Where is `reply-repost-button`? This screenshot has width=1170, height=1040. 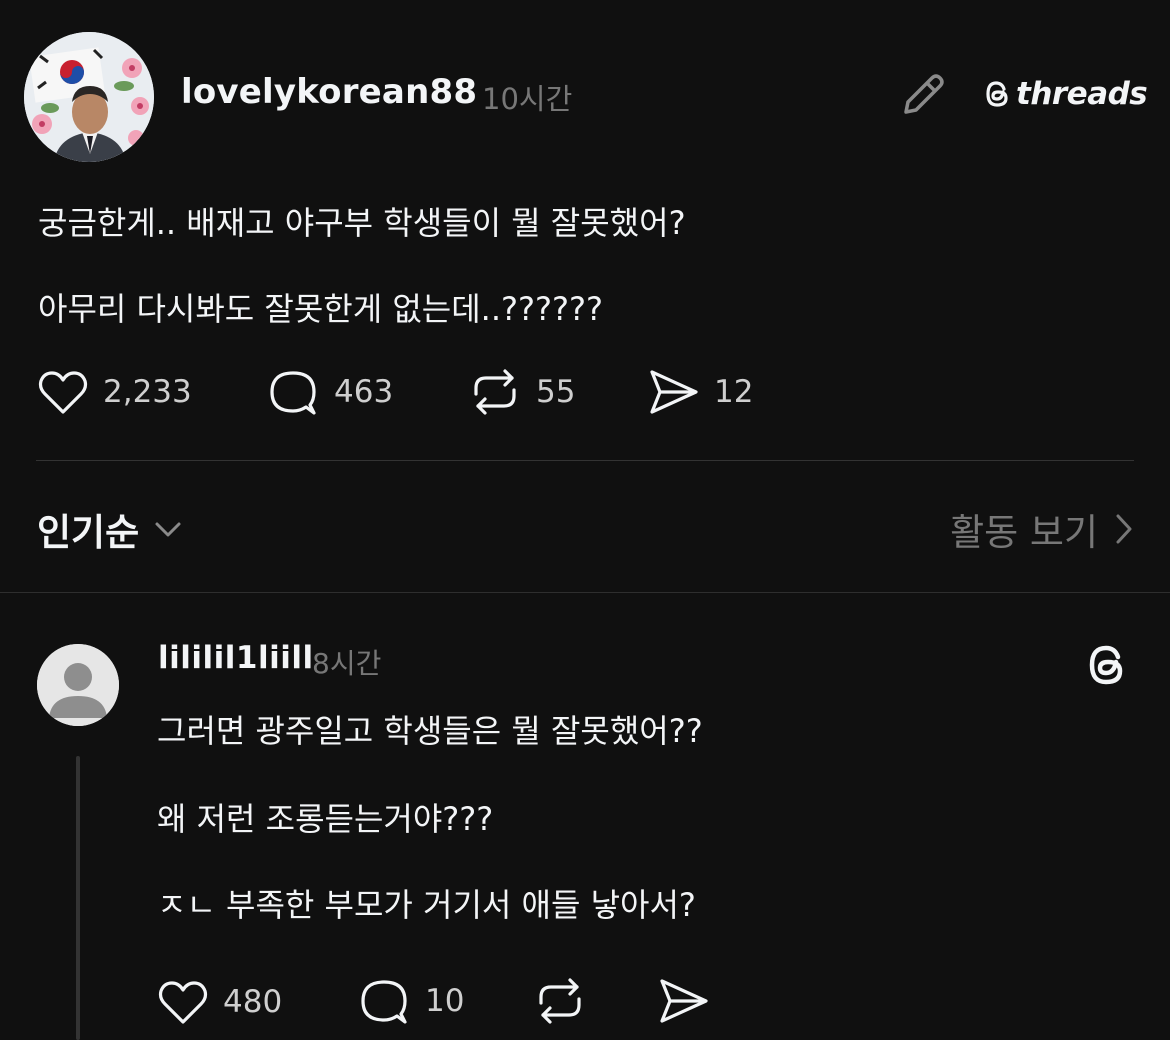 reply-repost-button is located at coordinates (560, 1001).